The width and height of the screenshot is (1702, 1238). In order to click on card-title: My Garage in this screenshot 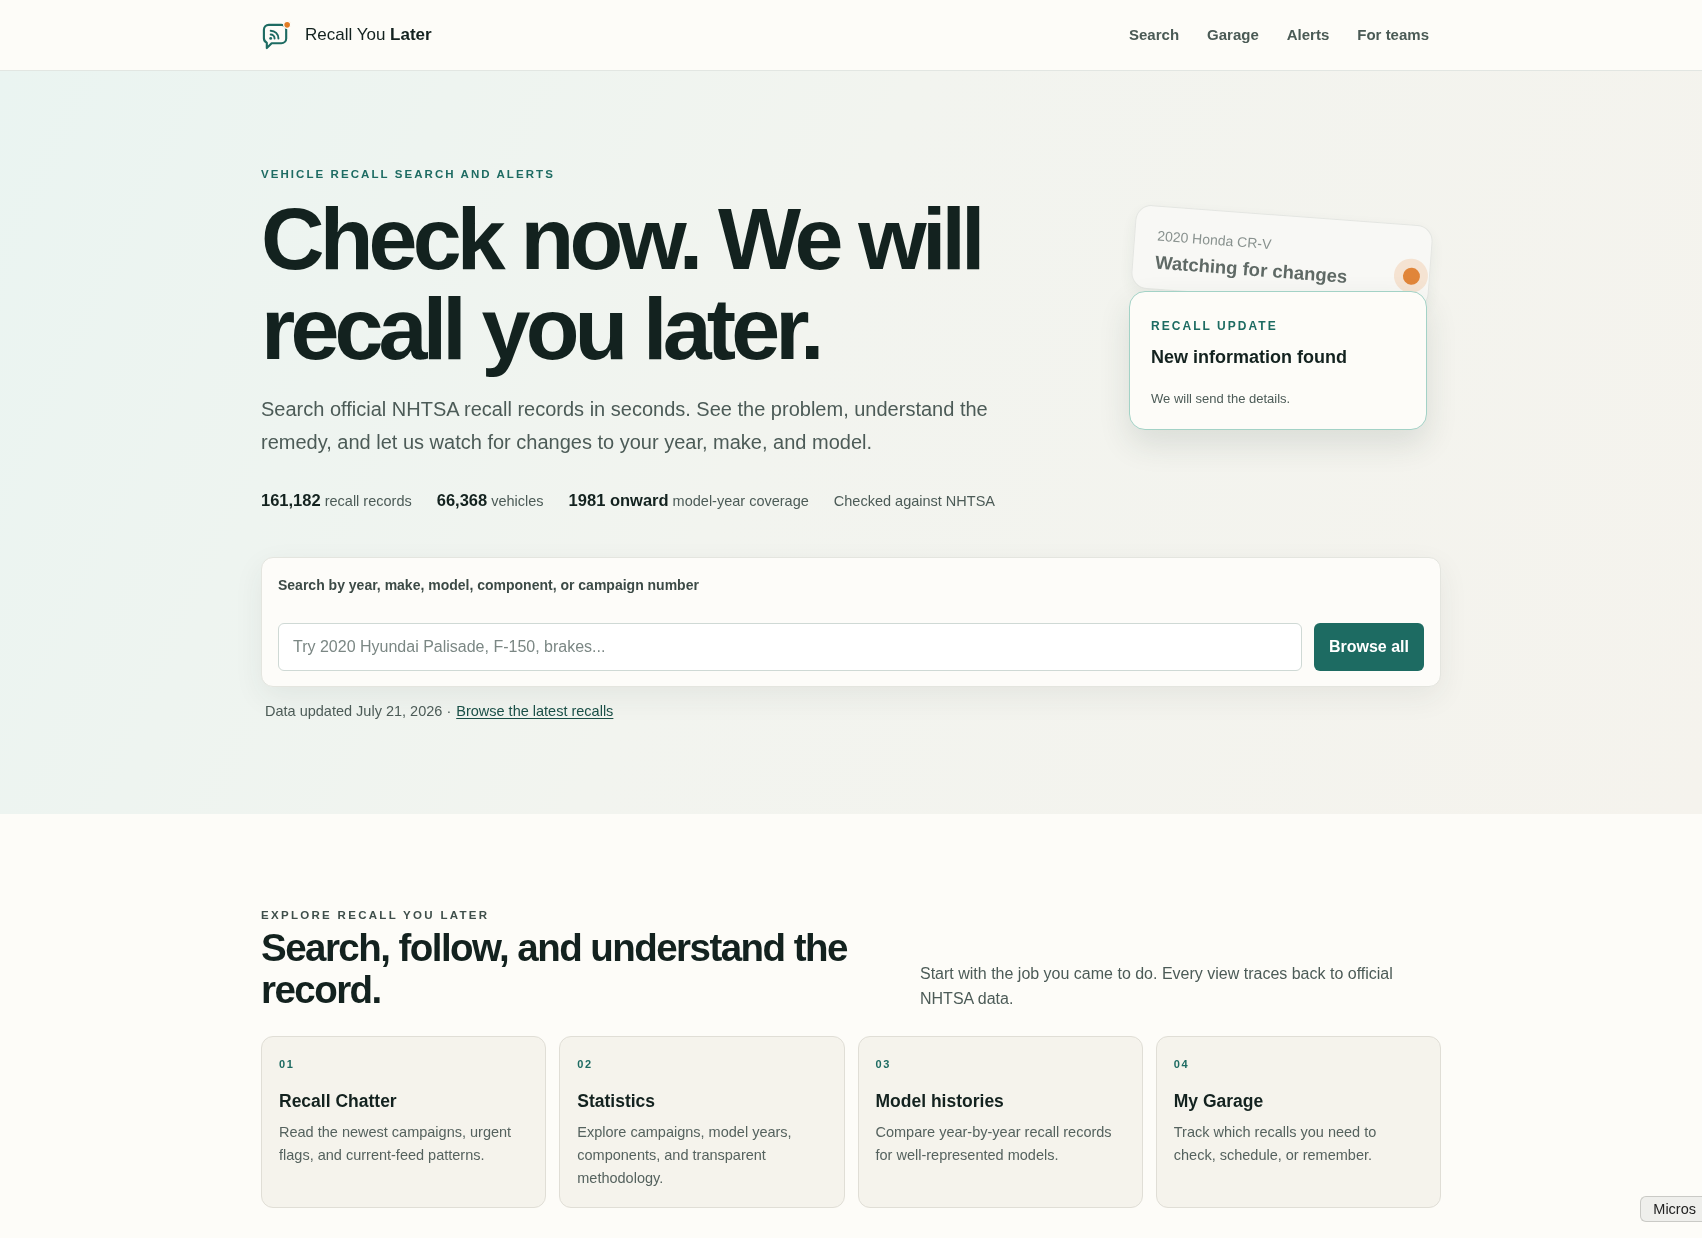, I will do `click(1218, 1101)`.